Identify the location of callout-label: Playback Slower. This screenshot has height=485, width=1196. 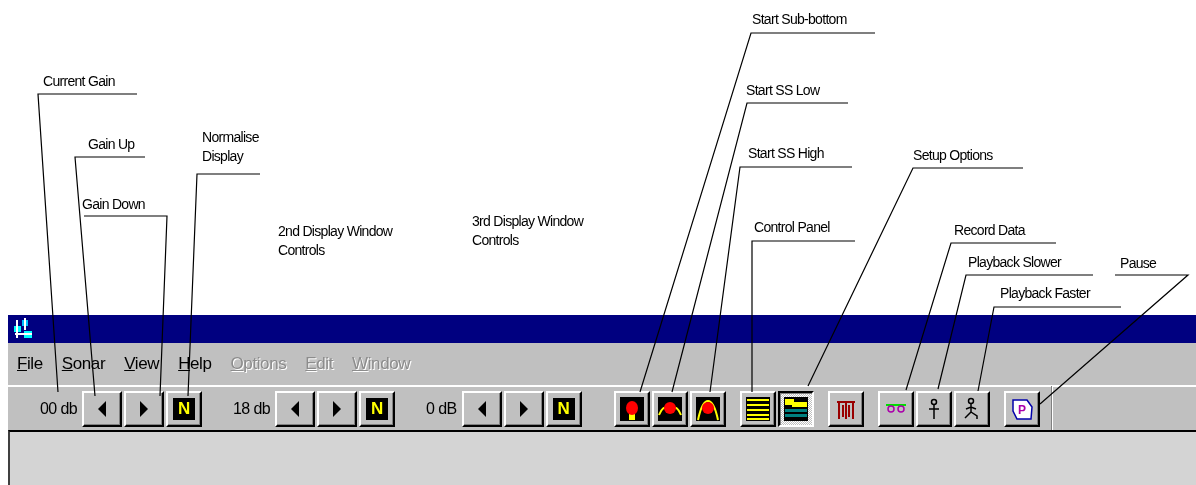
(1014, 262).